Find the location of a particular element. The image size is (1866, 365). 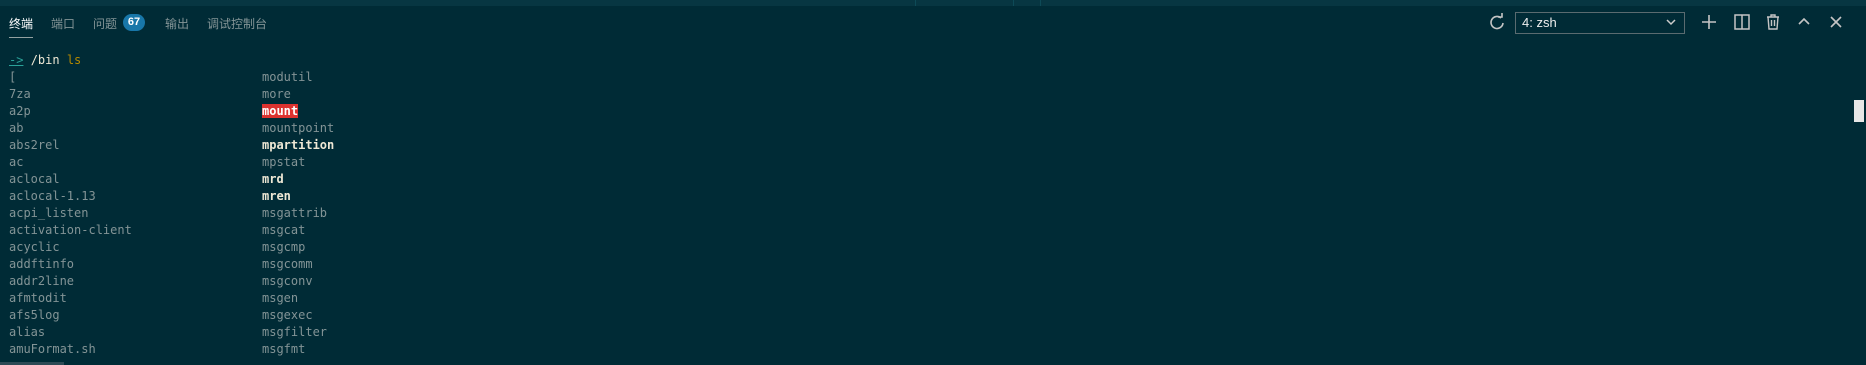

table-row: acyclic is located at coordinates (34, 247).